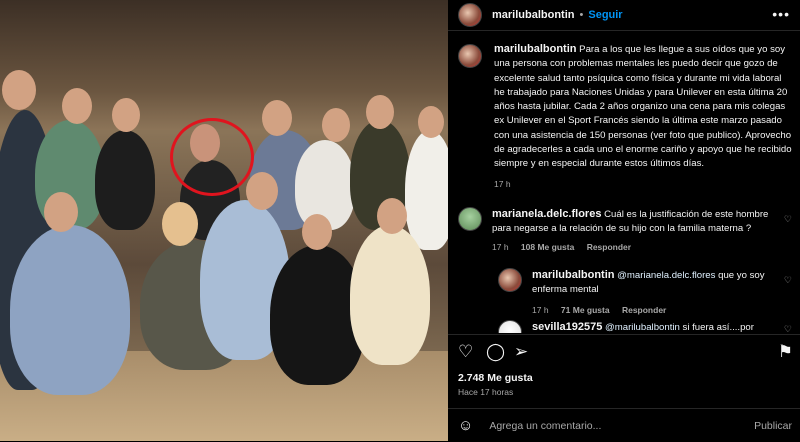  I want to click on action-bar: ♡ ◯ ➢ ⚑, so click(625, 352).